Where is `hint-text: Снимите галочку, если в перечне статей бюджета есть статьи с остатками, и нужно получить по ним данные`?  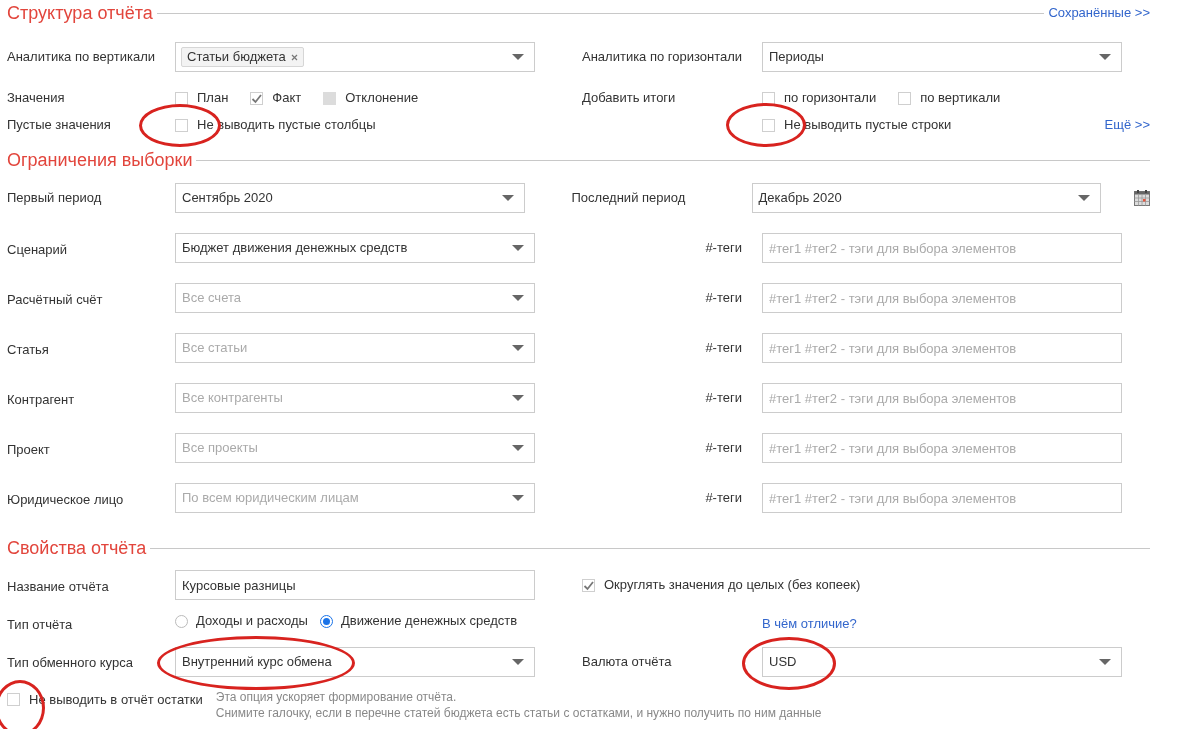 hint-text: Снимите галочку, если в перечне статей бюджета есть статьи с остатками, и нужно получить по ним данные is located at coordinates (518, 713).